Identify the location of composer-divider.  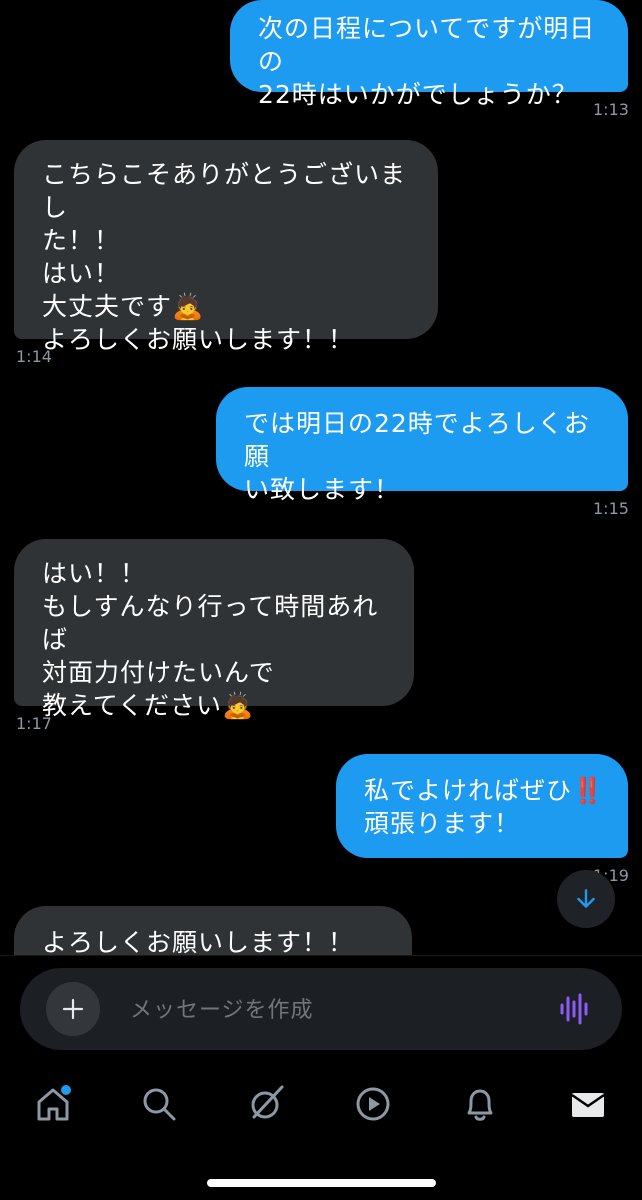
(321, 955).